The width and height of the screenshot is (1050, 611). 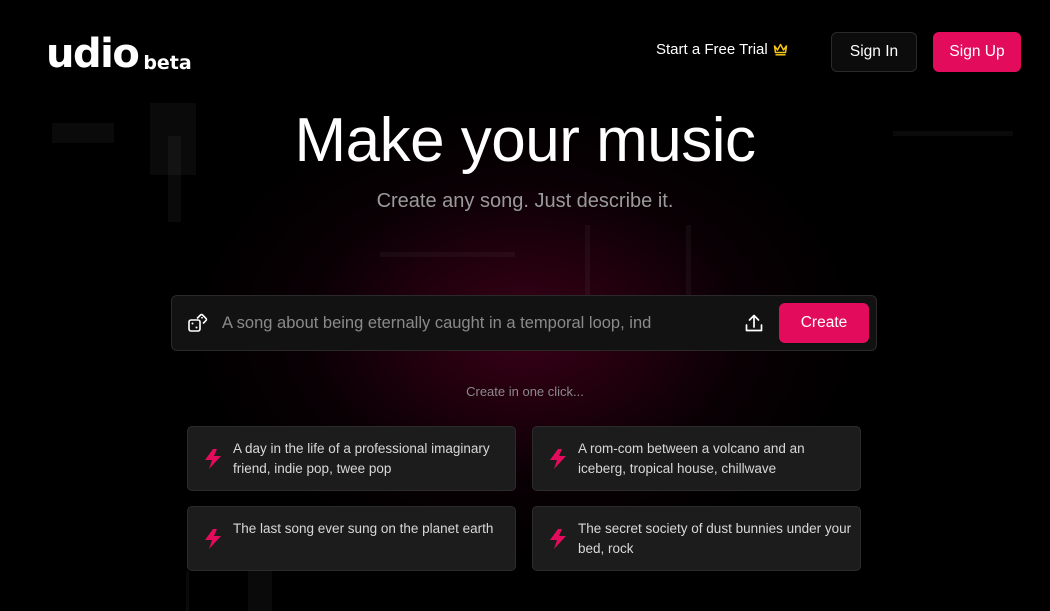 What do you see at coordinates (754, 325) in the screenshot?
I see `upload-icon` at bounding box center [754, 325].